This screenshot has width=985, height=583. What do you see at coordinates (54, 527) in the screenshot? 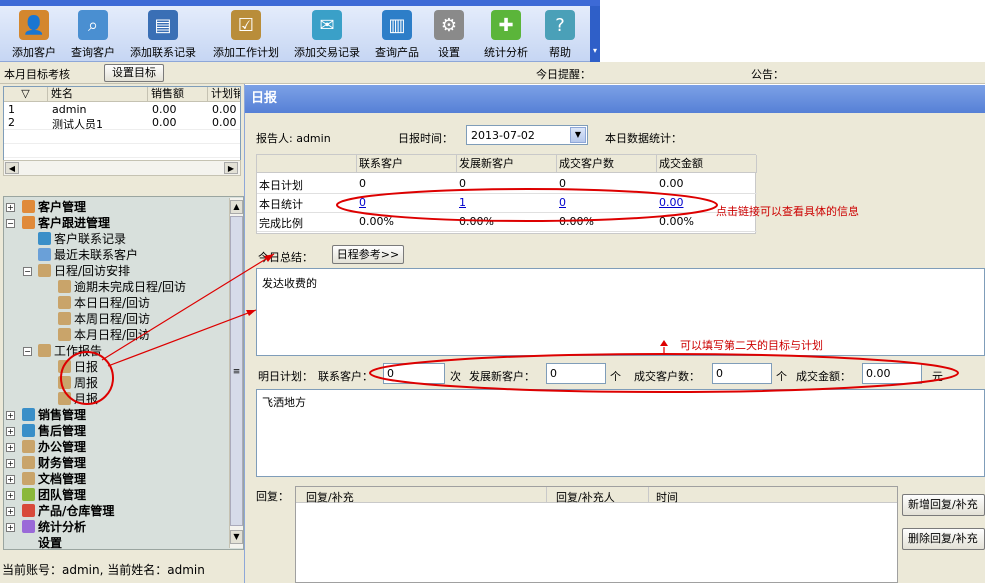
I see `tree-item: 统计分析` at bounding box center [54, 527].